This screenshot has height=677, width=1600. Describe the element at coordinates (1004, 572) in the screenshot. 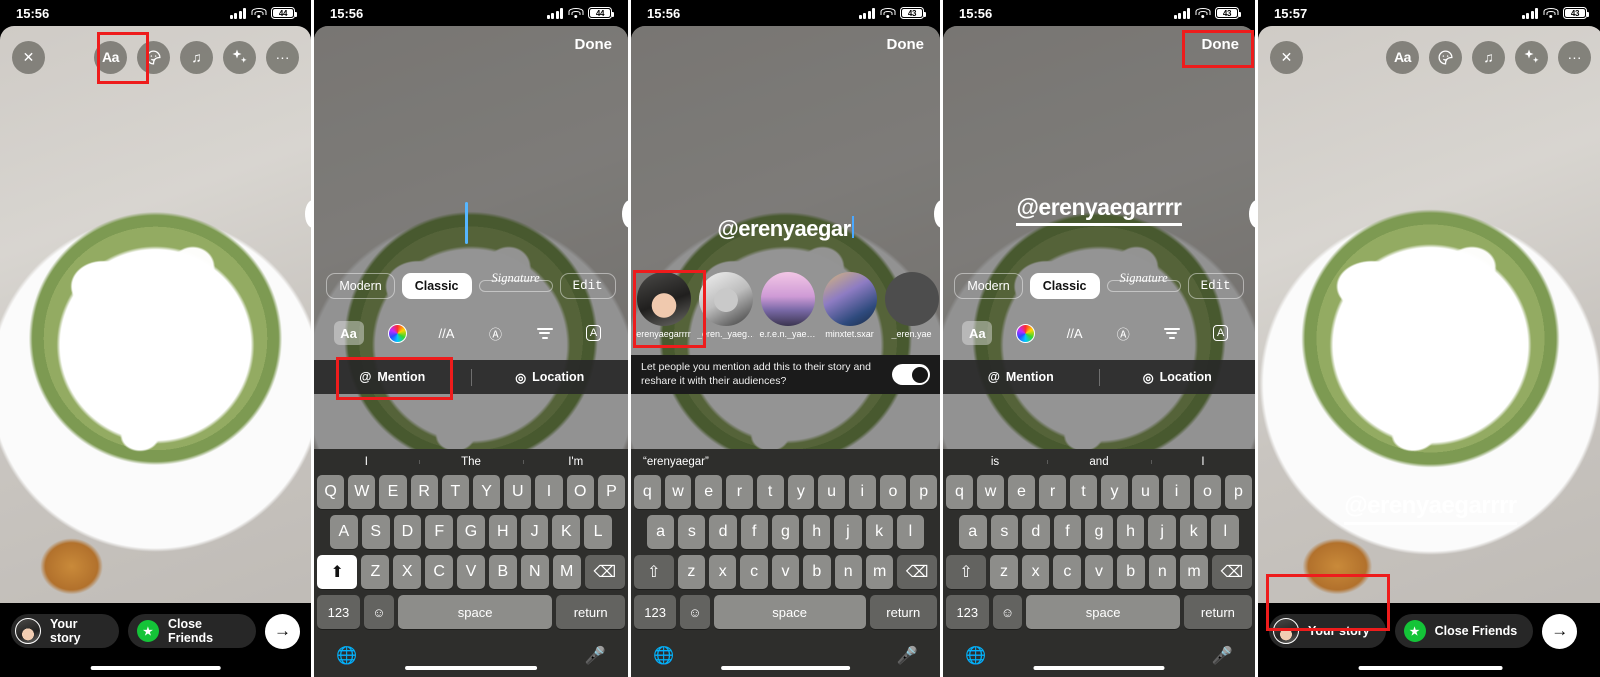

I see `key-z: z` at that location.